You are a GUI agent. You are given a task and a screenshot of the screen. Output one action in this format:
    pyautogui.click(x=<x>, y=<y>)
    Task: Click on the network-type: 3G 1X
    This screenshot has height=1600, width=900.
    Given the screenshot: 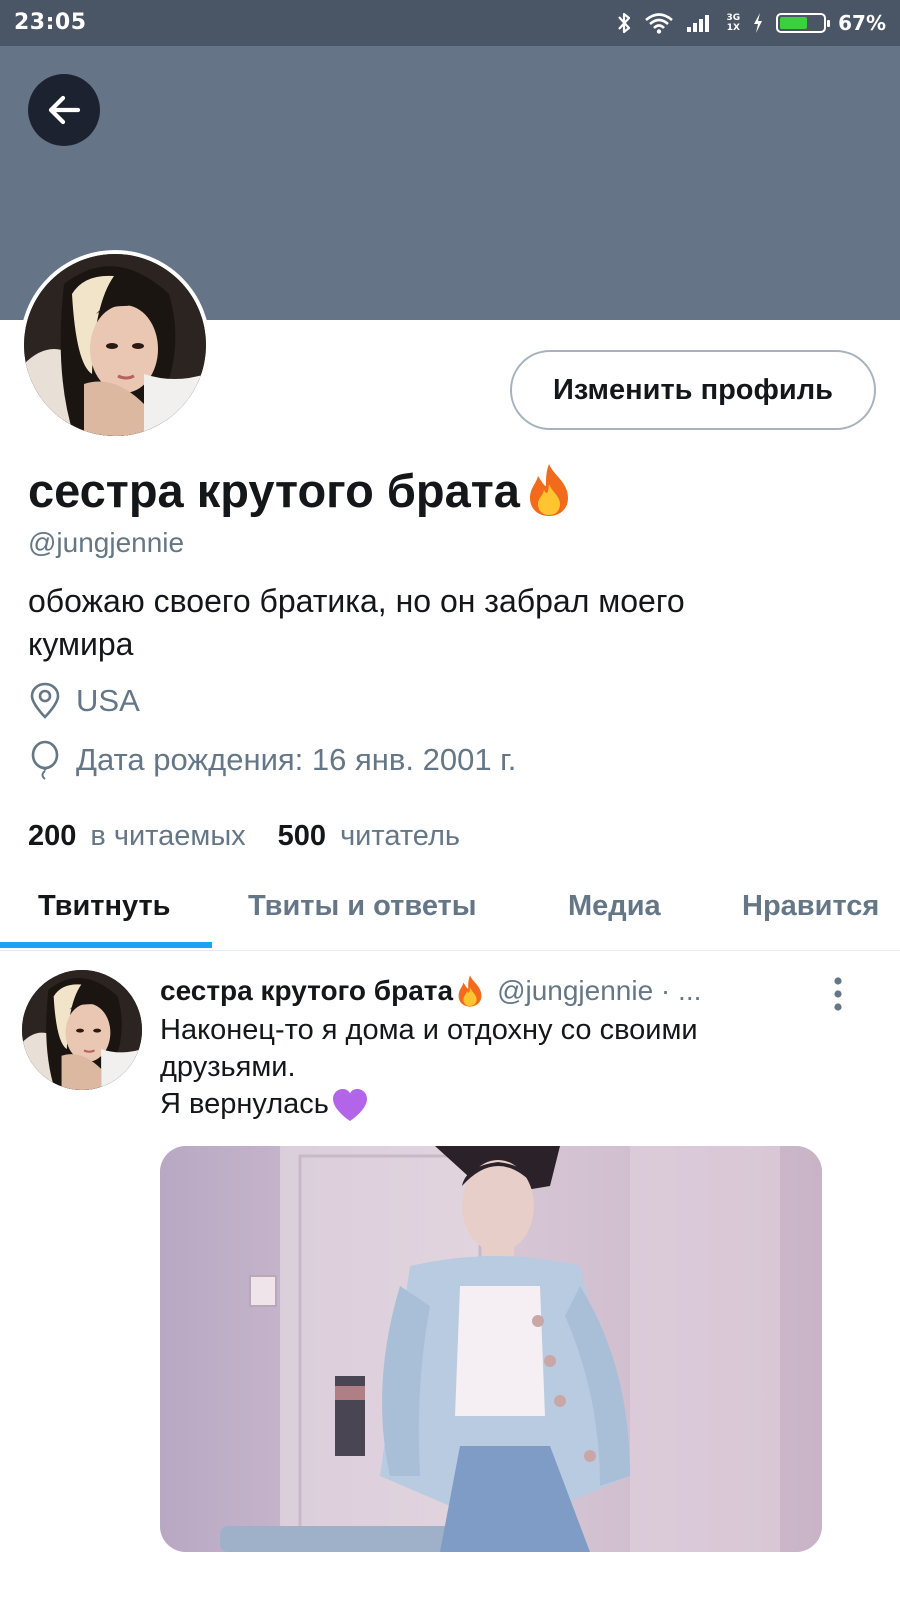 What is the action you would take?
    pyautogui.click(x=733, y=23)
    